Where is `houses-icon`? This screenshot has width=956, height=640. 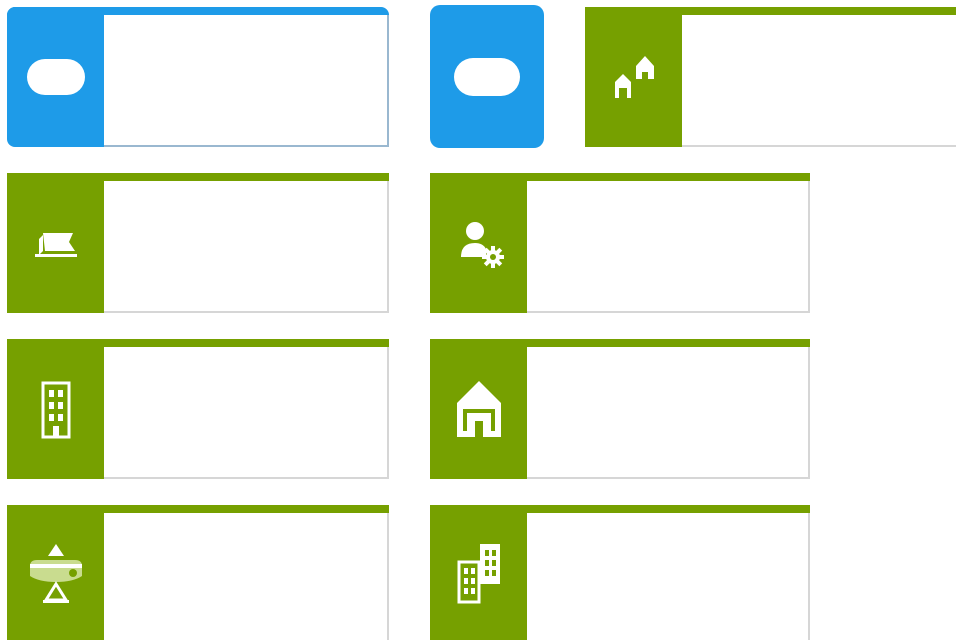
houses-icon is located at coordinates (634, 77).